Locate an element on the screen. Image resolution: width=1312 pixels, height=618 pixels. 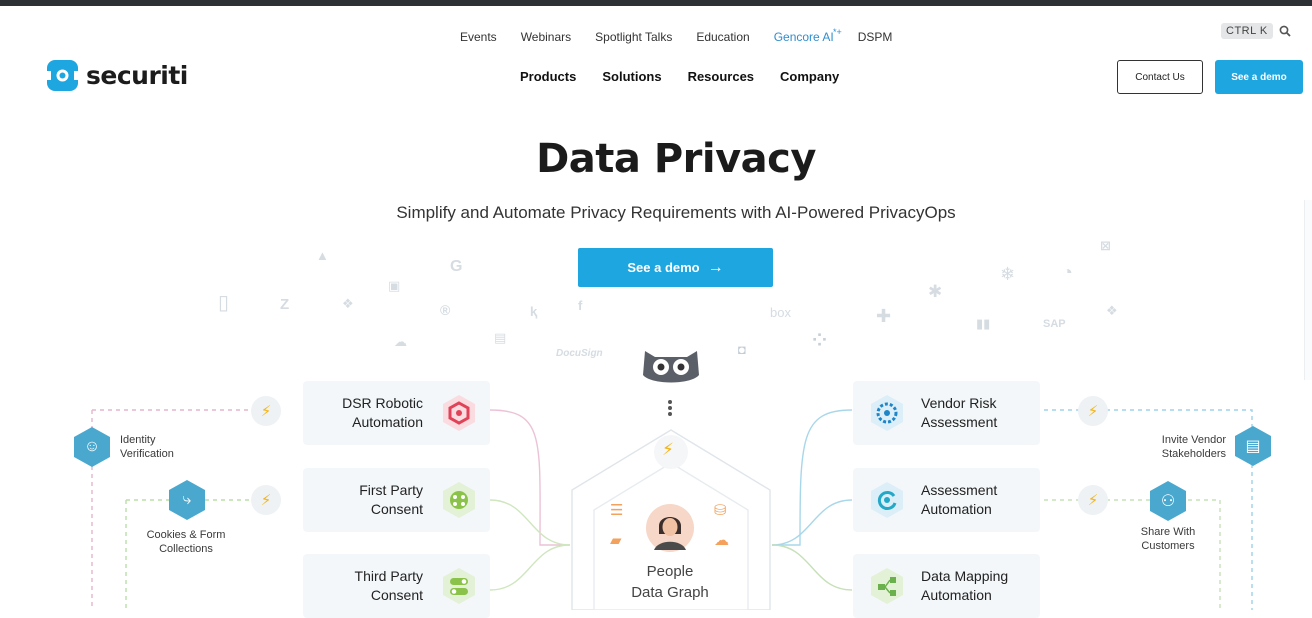
center-line1: People is located at coordinates (670, 571).